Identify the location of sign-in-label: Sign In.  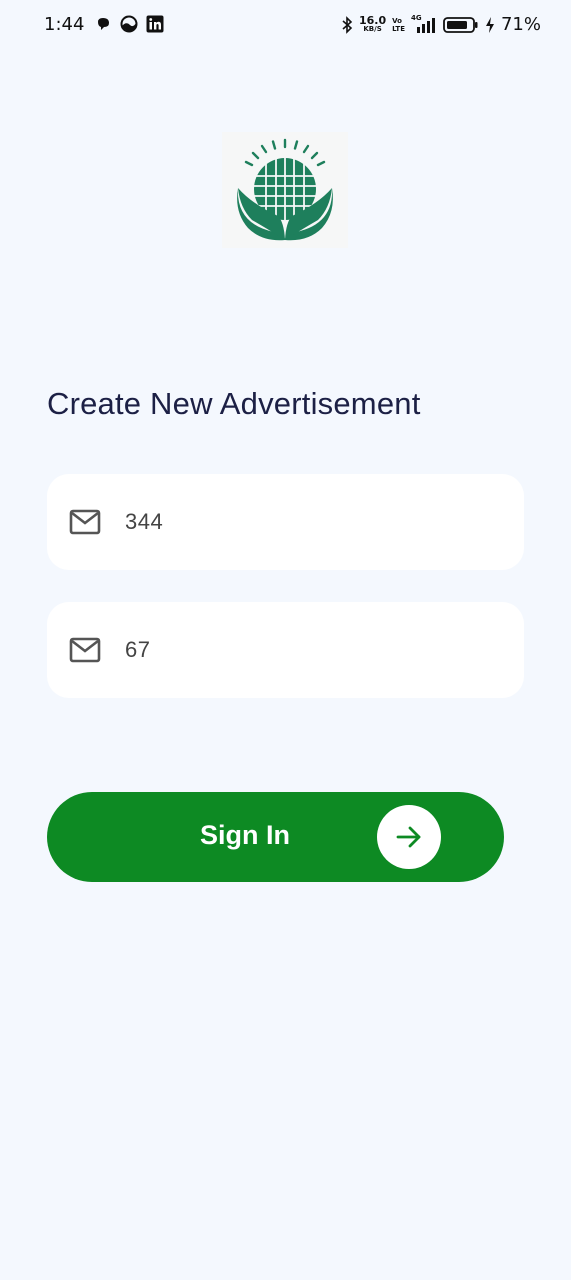
(245, 835).